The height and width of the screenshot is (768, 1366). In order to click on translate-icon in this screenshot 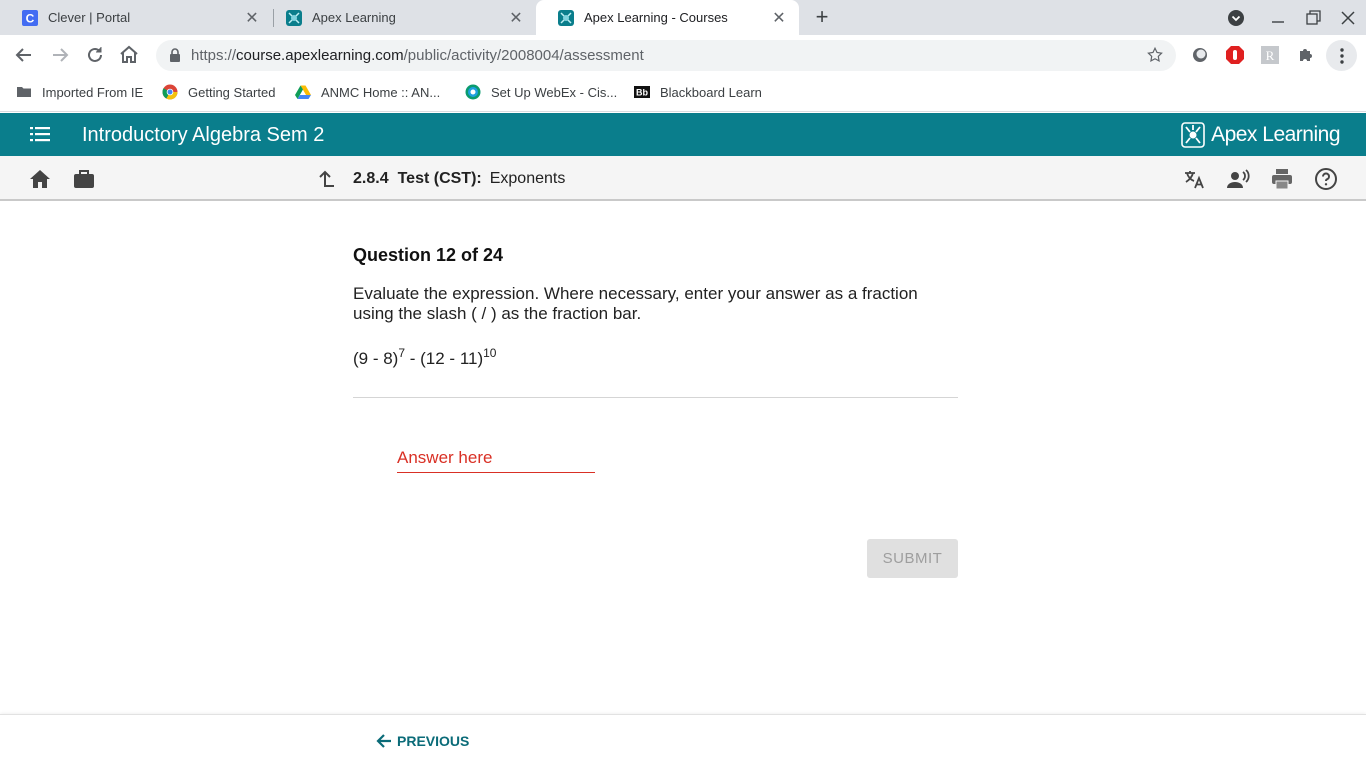, I will do `click(1194, 179)`.